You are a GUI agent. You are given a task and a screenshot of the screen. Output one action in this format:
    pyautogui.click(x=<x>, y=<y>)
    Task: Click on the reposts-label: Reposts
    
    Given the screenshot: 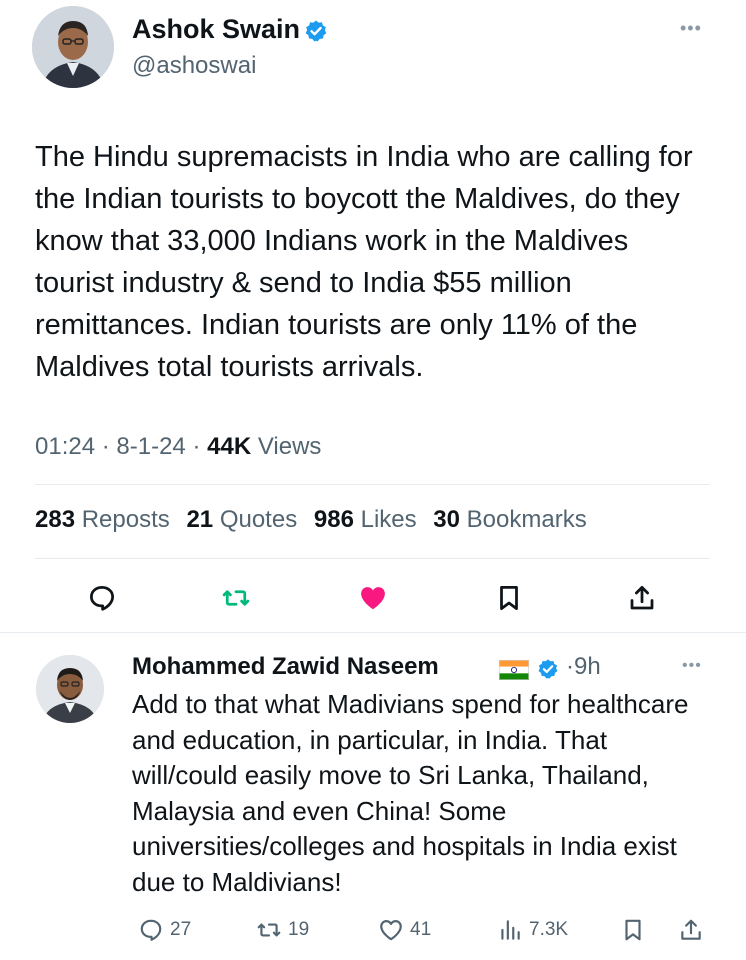 What is the action you would take?
    pyautogui.click(x=125, y=519)
    